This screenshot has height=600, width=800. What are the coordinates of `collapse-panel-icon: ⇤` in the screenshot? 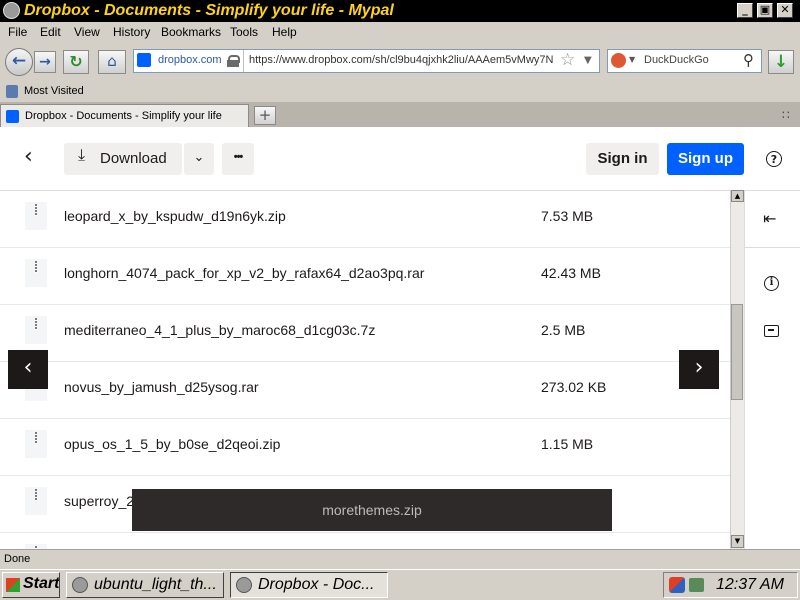 It's located at (769, 218).